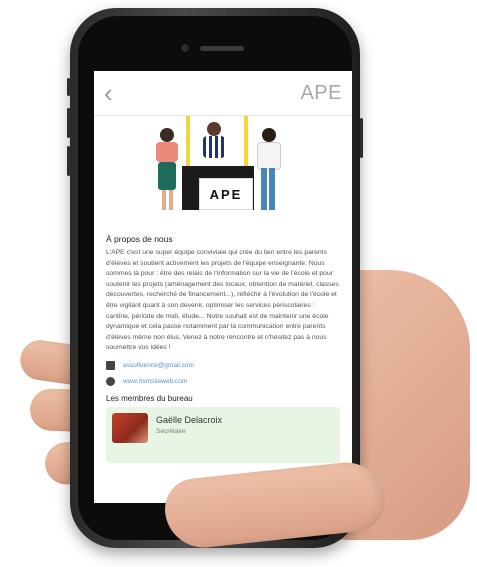  What do you see at coordinates (167, 176) in the screenshot?
I see `person-skirt` at bounding box center [167, 176].